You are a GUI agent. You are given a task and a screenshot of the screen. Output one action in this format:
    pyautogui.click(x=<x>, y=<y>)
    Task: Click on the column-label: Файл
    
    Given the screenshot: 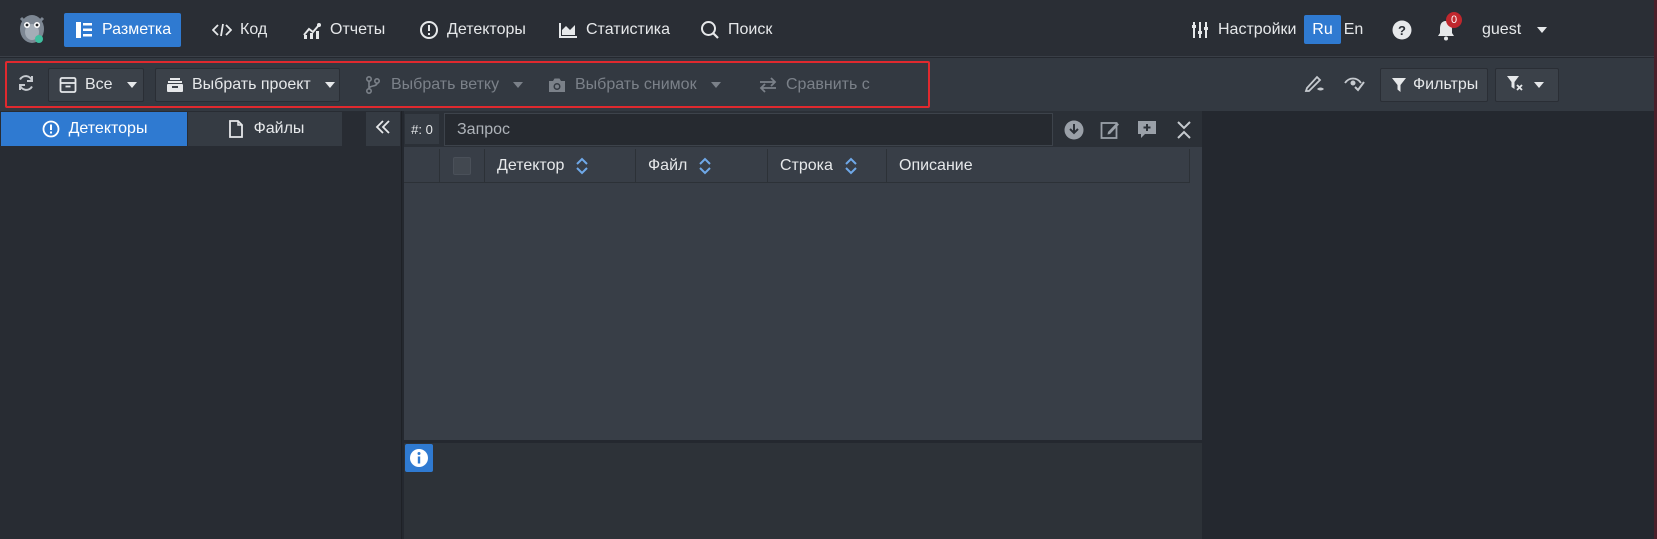 What is the action you would take?
    pyautogui.click(x=668, y=165)
    